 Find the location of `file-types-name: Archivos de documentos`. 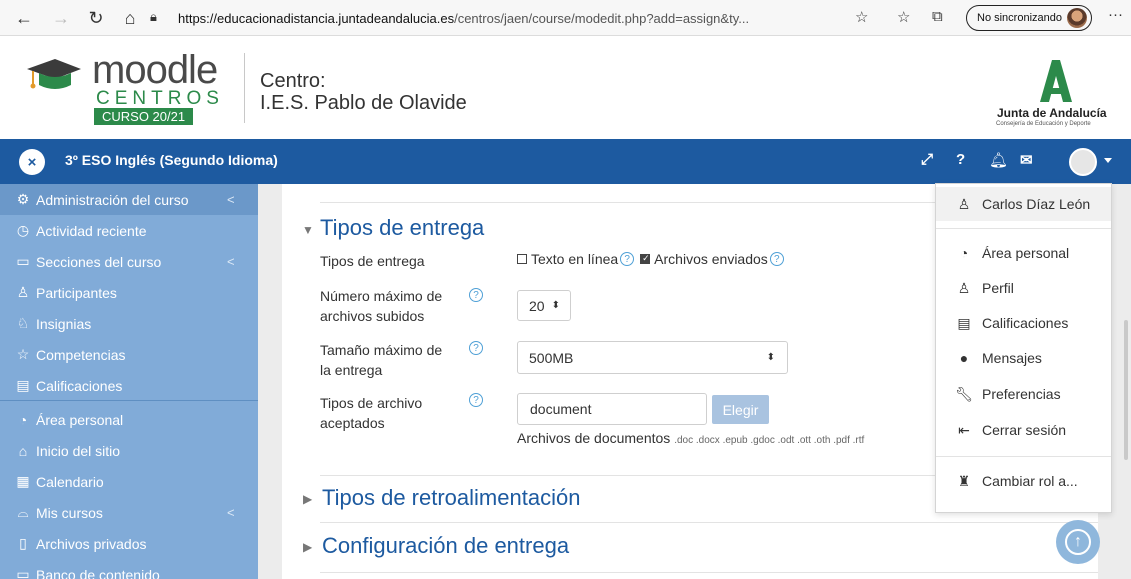

file-types-name: Archivos de documentos is located at coordinates (594, 438).